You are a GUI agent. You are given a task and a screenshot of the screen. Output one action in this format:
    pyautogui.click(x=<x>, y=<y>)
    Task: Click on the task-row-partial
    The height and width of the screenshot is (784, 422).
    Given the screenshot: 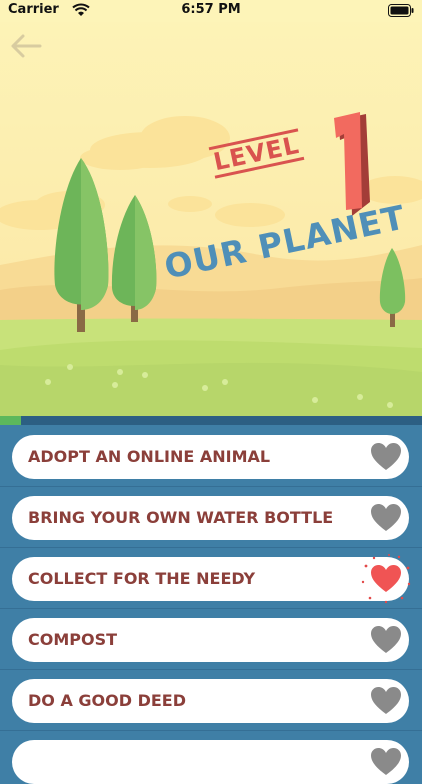 What is the action you would take?
    pyautogui.click(x=210, y=762)
    